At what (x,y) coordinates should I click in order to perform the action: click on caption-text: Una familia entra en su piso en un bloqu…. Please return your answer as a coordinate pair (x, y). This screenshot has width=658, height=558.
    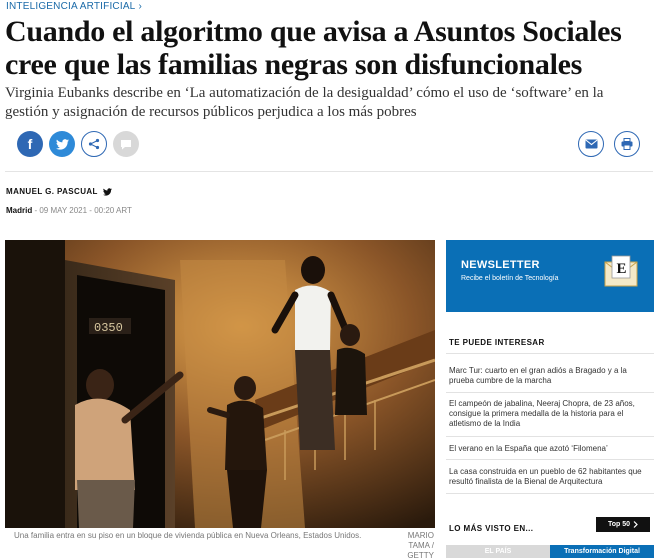
    Looking at the image, I should click on (188, 535).